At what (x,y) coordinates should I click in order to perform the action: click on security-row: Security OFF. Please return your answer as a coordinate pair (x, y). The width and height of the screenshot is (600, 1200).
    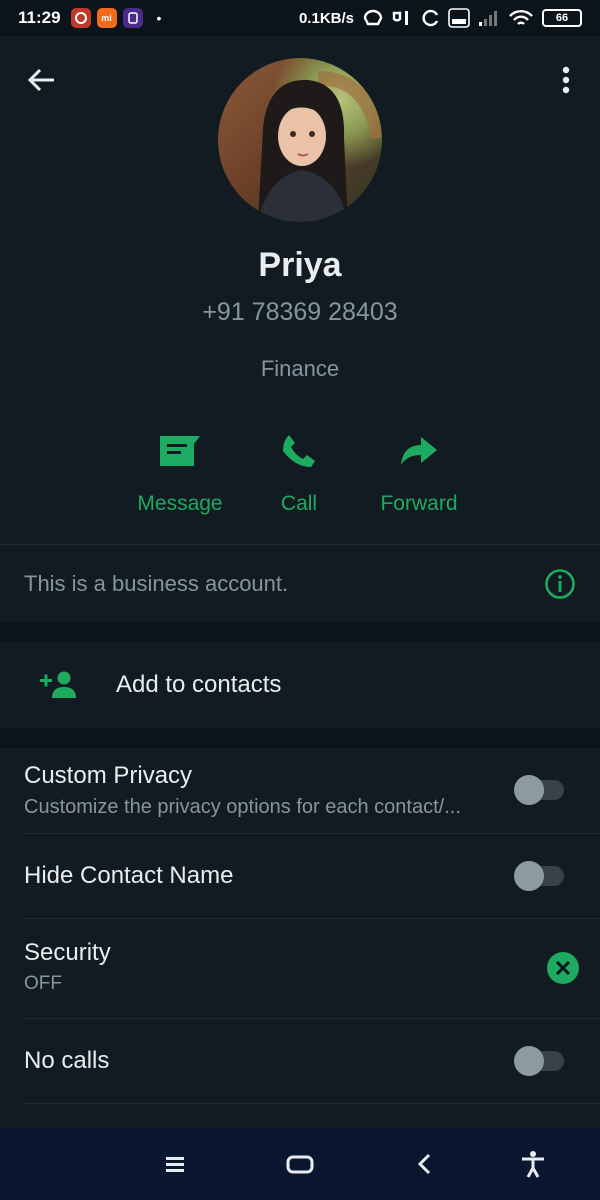
    Looking at the image, I should click on (300, 967).